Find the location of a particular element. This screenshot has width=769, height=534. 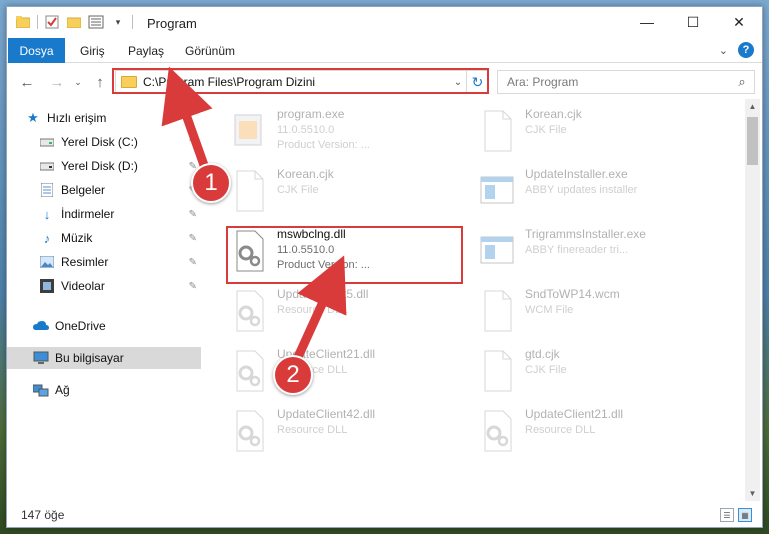

tiles-view-icon: ▦ is located at coordinates (745, 515).